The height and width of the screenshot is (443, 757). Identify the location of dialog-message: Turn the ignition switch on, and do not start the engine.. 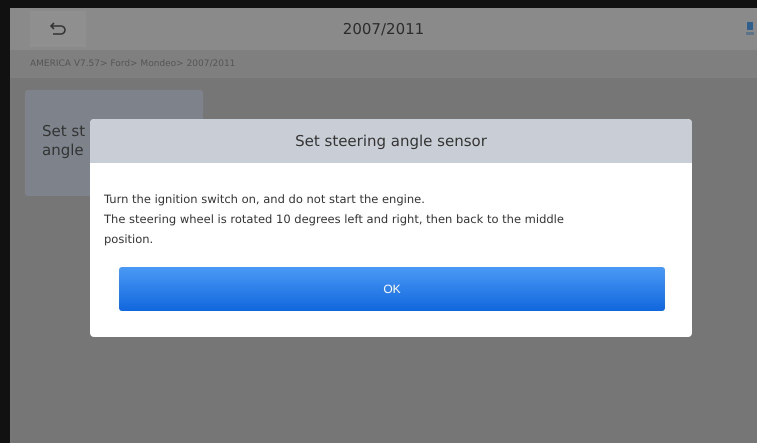
(265, 199).